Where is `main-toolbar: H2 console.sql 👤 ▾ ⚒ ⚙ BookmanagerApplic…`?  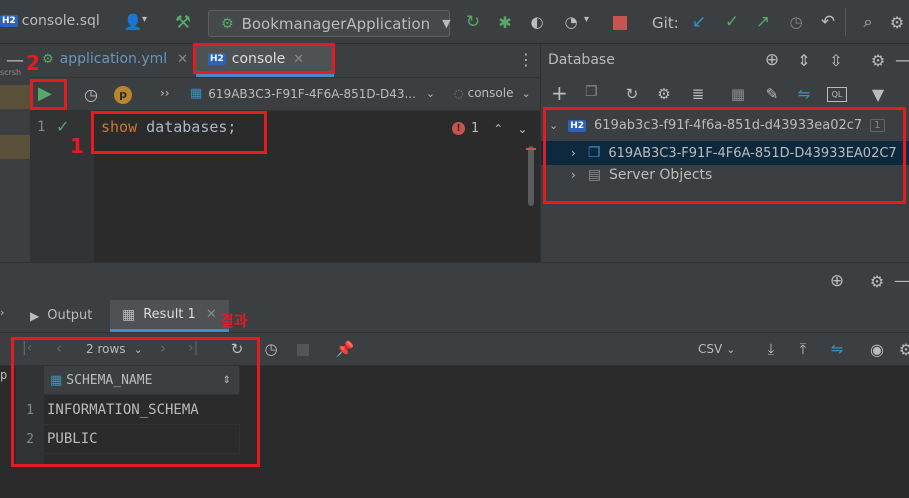 main-toolbar: H2 console.sql 👤 ▾ ⚒ ⚙ BookmanagerApplic… is located at coordinates (454, 22).